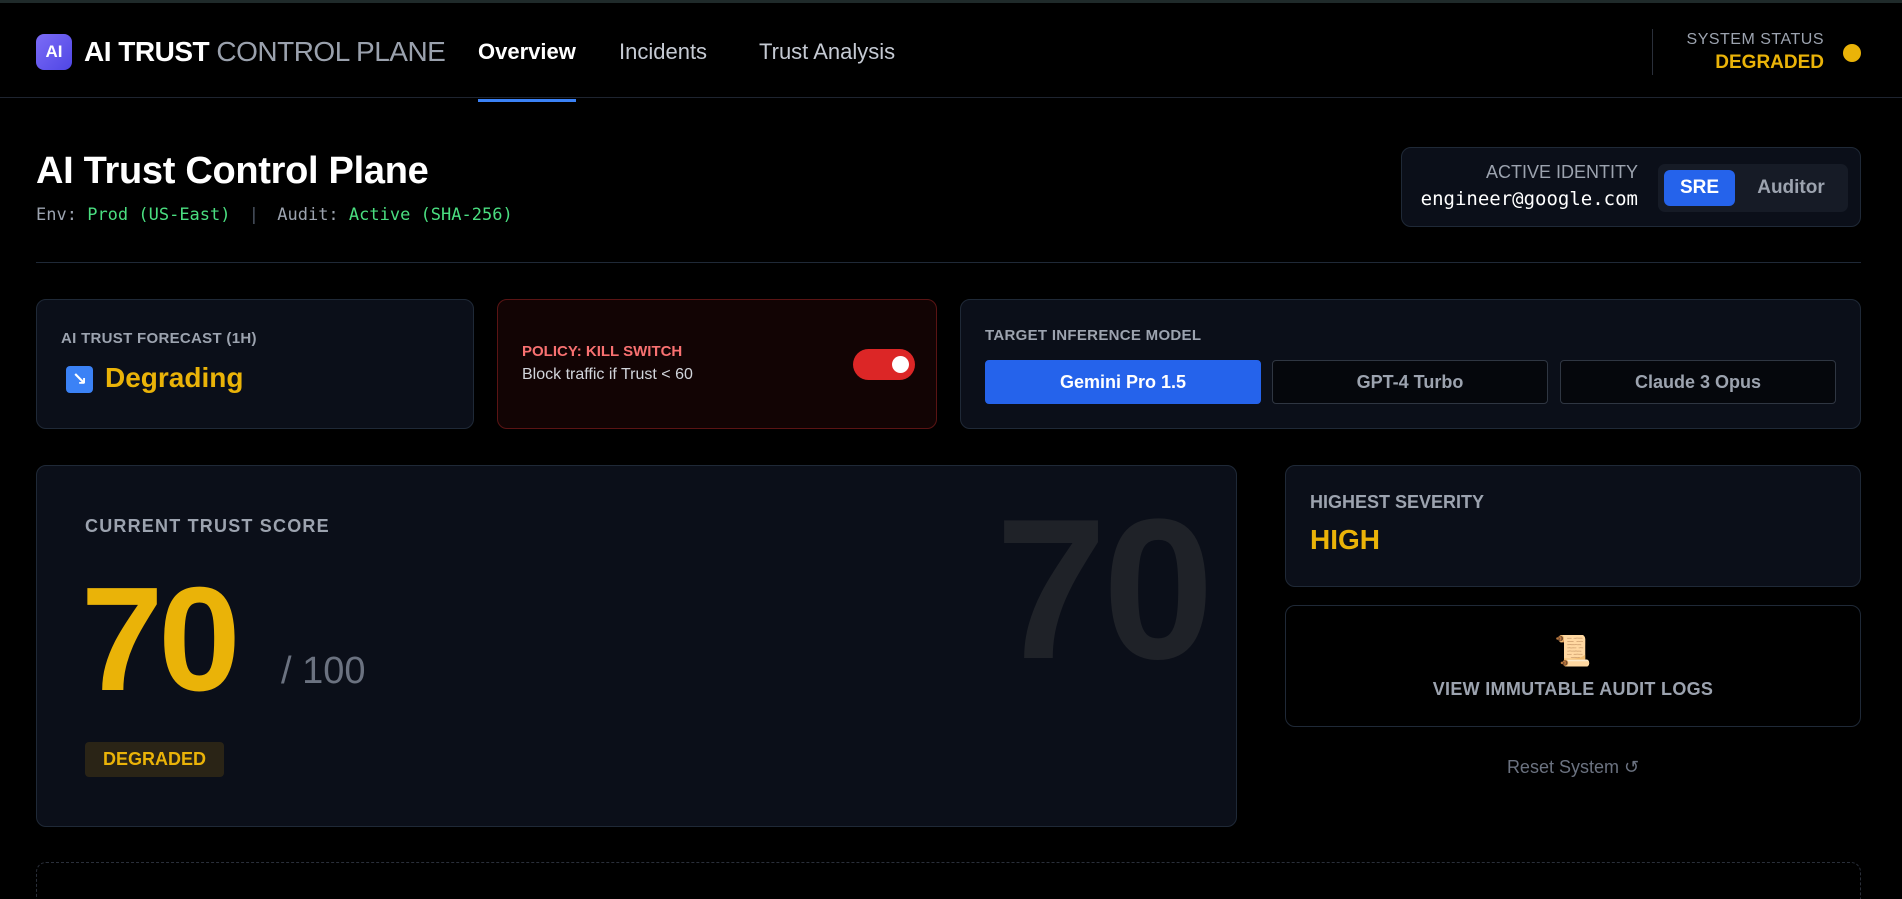 The width and height of the screenshot is (1902, 899). Describe the element at coordinates (1573, 689) in the screenshot. I see `audit-logs-label: VIEW IMMUTABLE AUDIT LOGS` at that location.